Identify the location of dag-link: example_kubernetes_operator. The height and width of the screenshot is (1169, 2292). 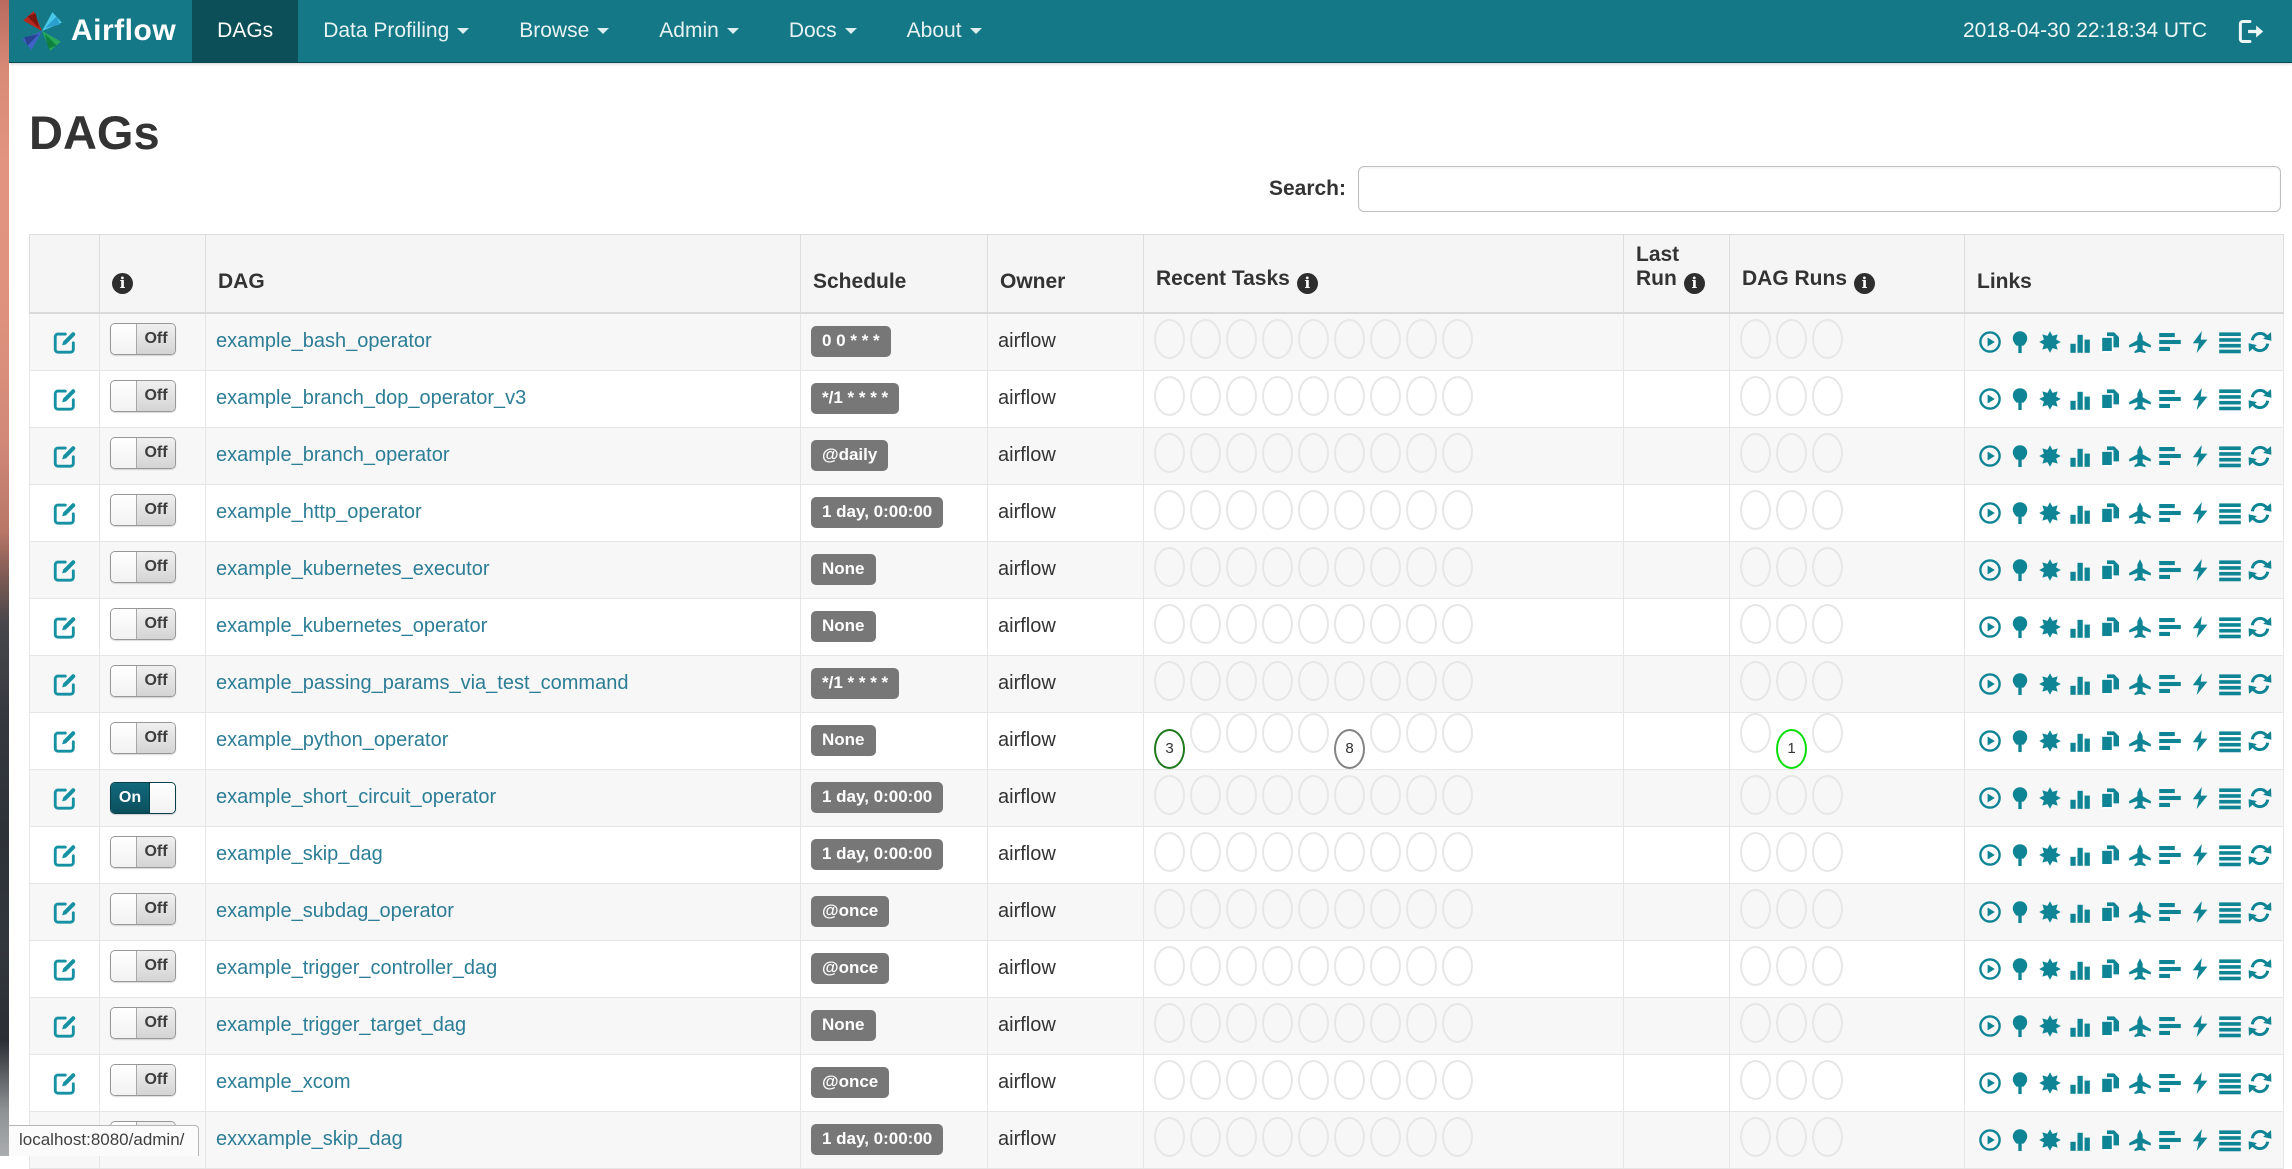
(351, 626).